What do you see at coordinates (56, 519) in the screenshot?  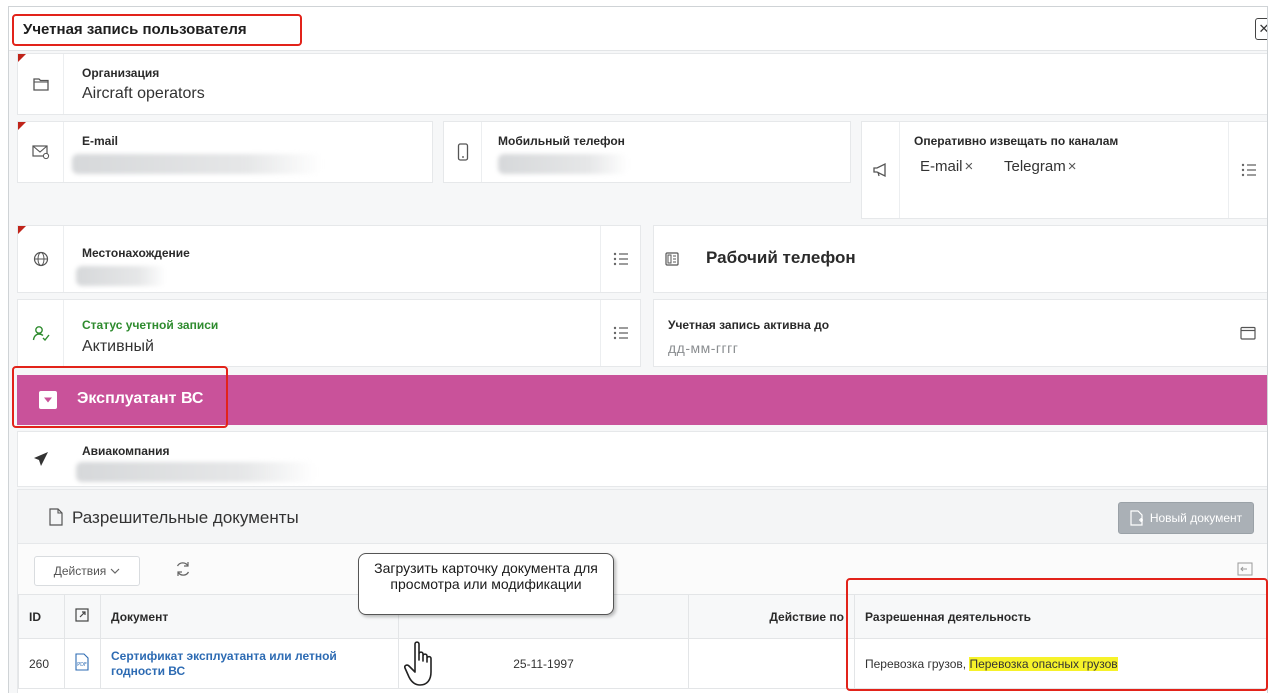 I see `document-icon` at bounding box center [56, 519].